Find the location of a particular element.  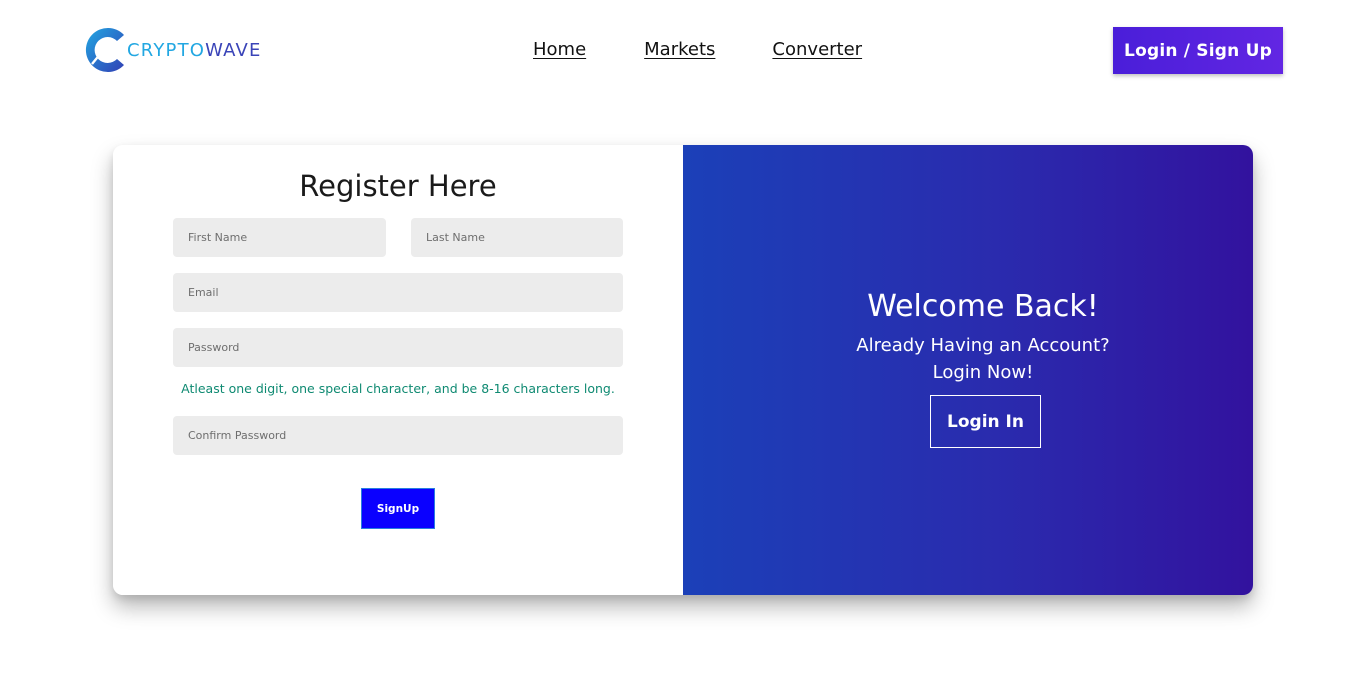

logo-text-crypto: CRYPTO is located at coordinates (166, 50).